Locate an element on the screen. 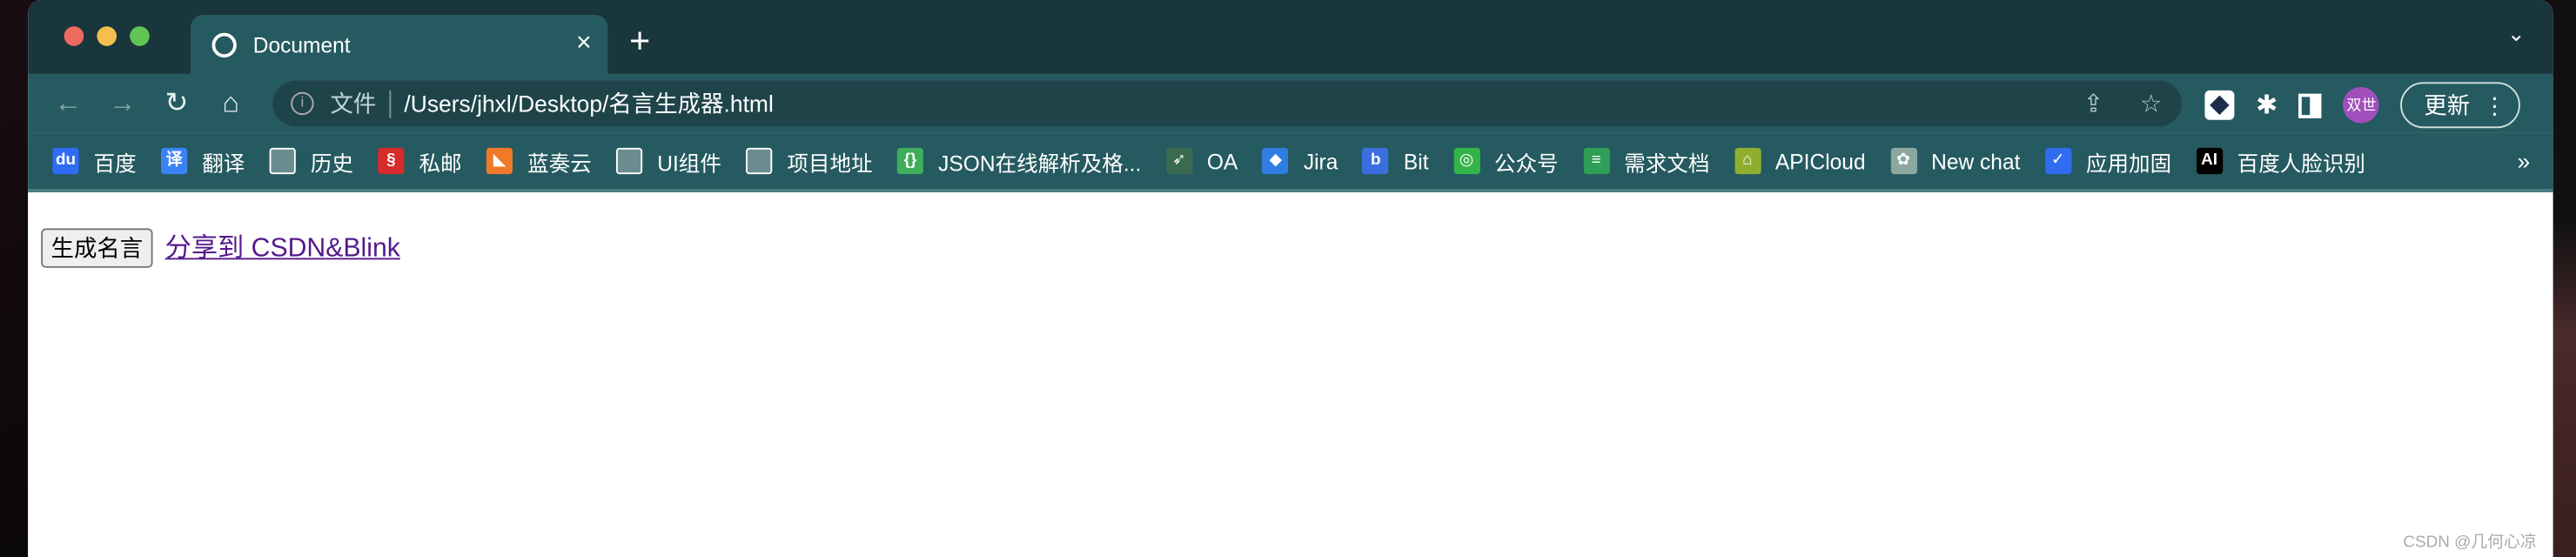 This screenshot has width=2576, height=557. bookmark-label: 需求文档 is located at coordinates (1667, 163).